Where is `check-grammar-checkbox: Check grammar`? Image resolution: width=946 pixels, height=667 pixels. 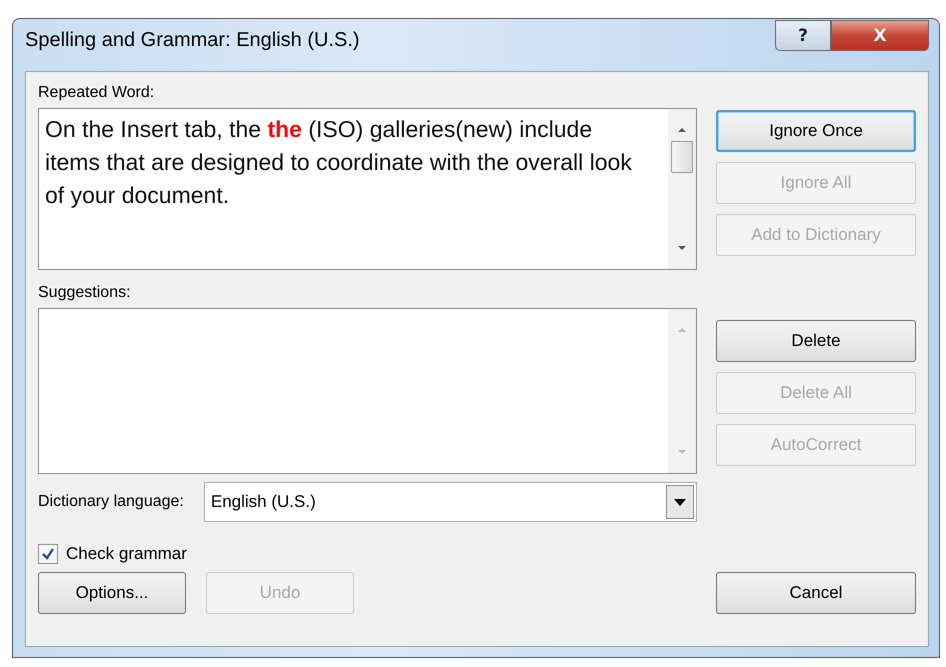
check-grammar-checkbox: Check grammar is located at coordinates (112, 554).